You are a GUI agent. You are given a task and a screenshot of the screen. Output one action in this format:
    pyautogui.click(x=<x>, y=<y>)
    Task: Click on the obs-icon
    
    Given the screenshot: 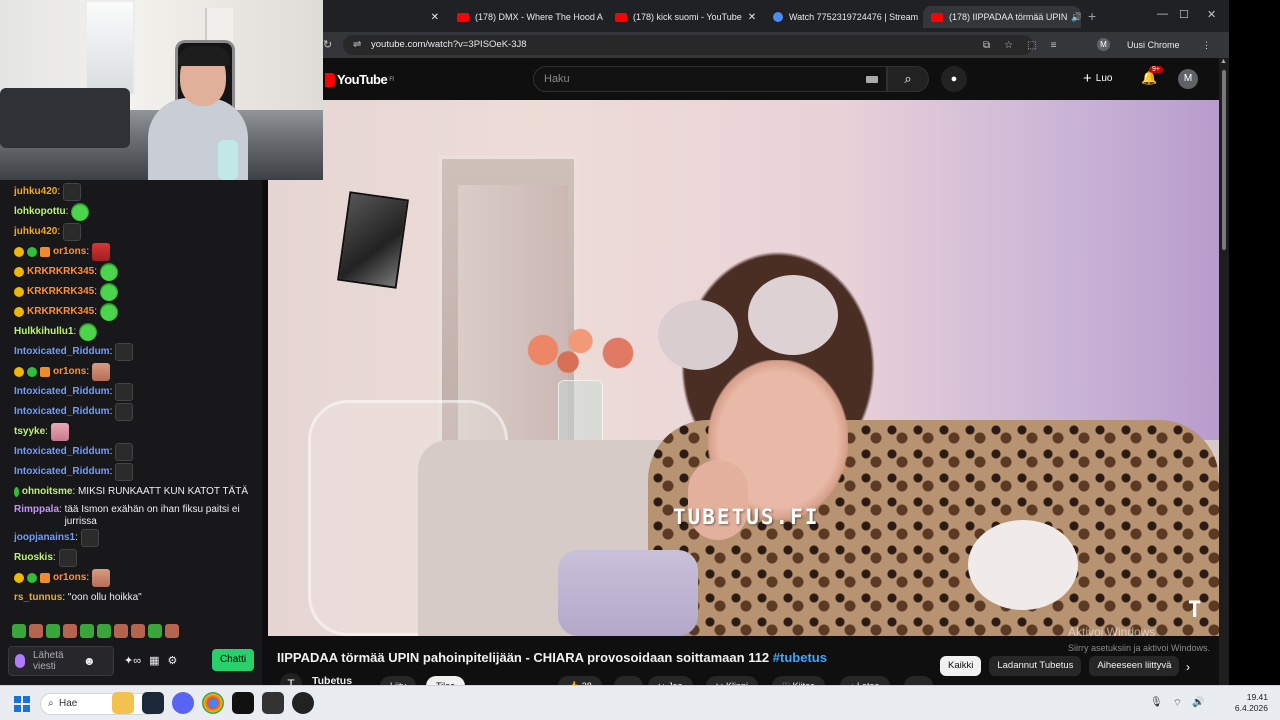 What is the action you would take?
    pyautogui.click(x=303, y=703)
    